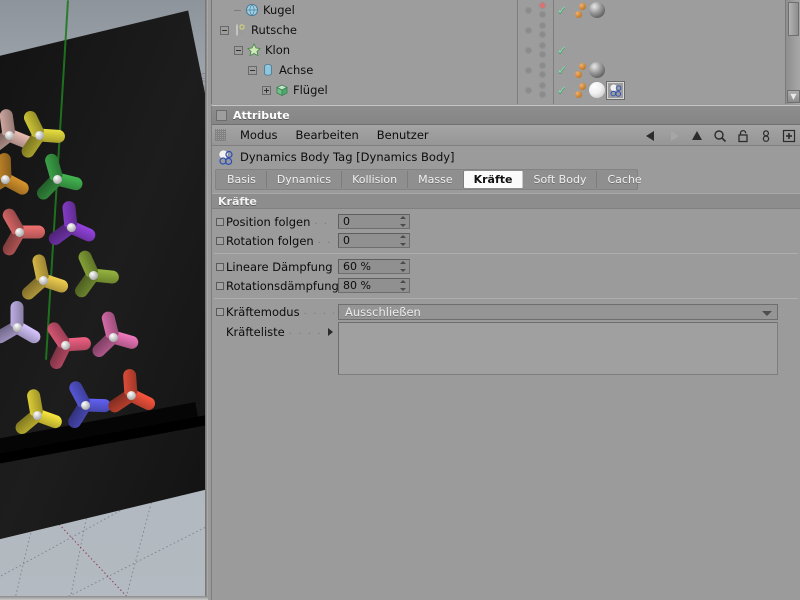 The height and width of the screenshot is (600, 800). Describe the element at coordinates (498, 70) in the screenshot. I see `tree-row: Achse ✓` at that location.